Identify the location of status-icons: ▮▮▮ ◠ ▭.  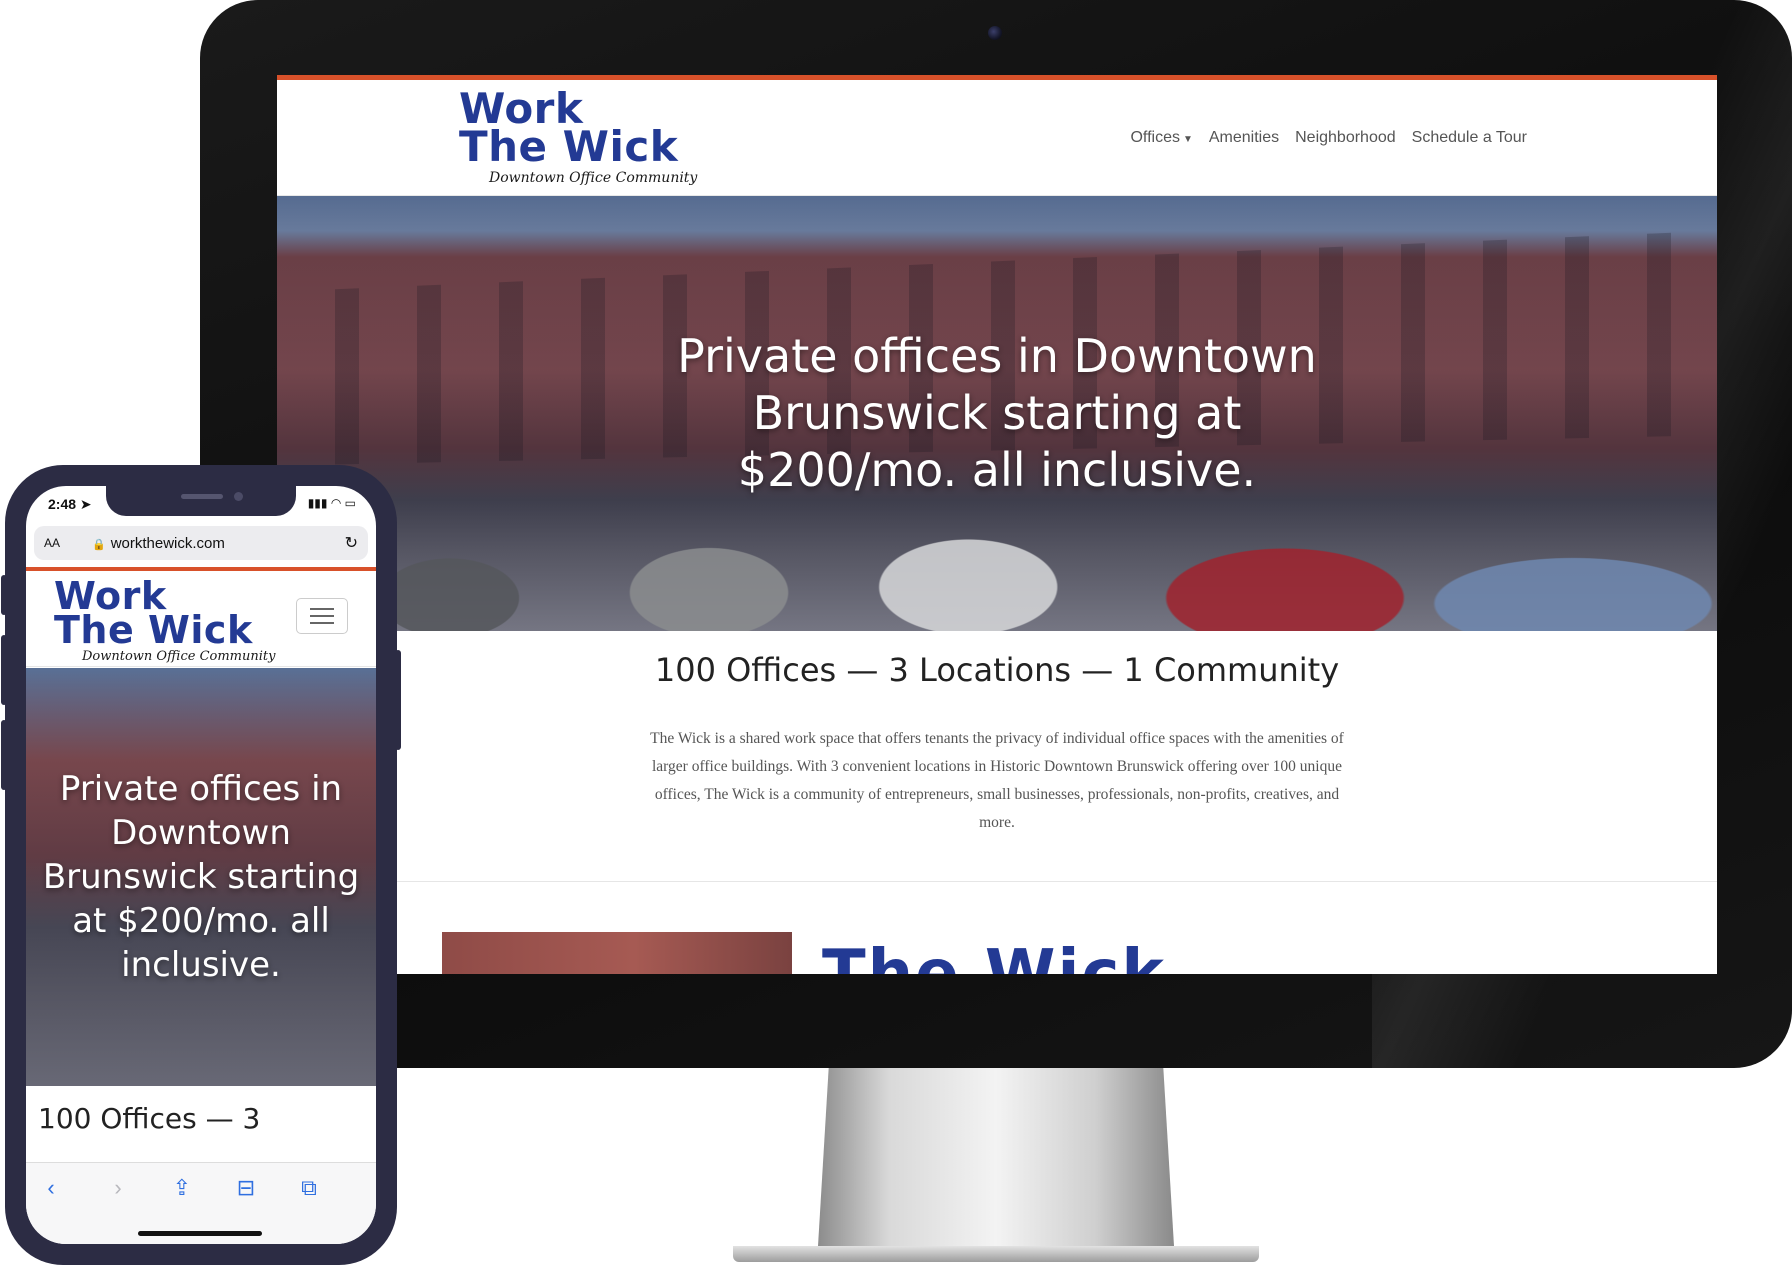
(331, 503).